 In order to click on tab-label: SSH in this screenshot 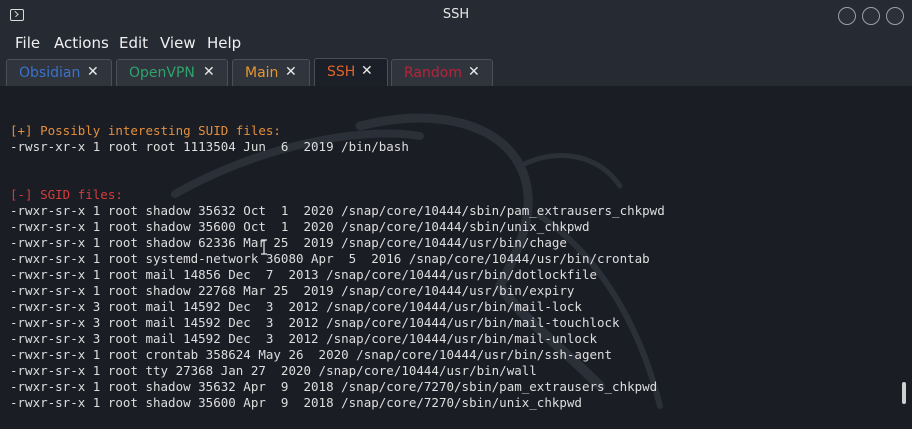, I will do `click(341, 72)`.